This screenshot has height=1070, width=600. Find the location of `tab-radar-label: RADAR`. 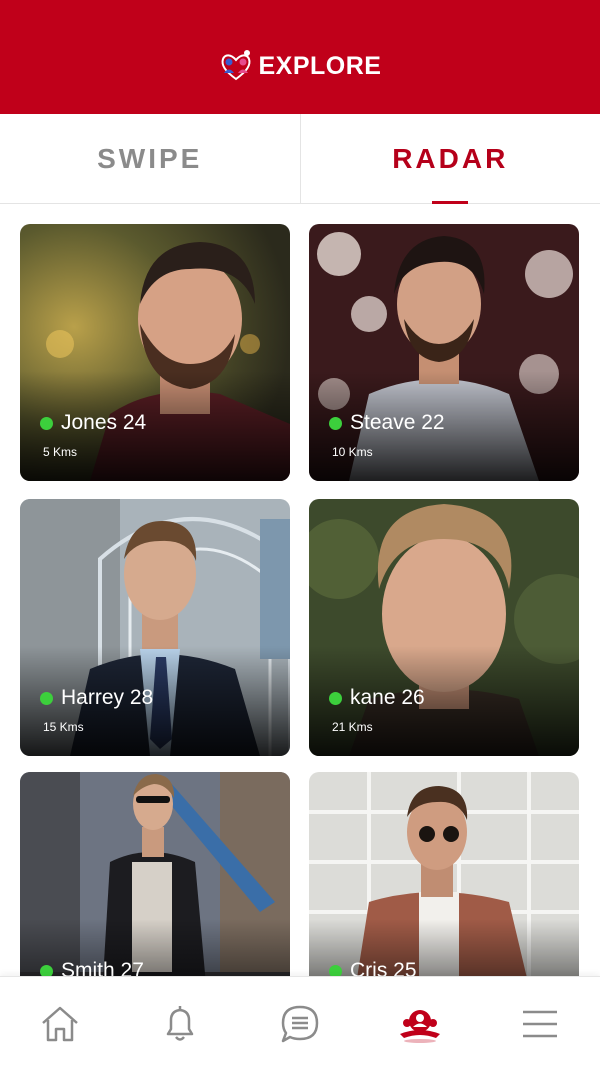

tab-radar-label: RADAR is located at coordinates (450, 158).